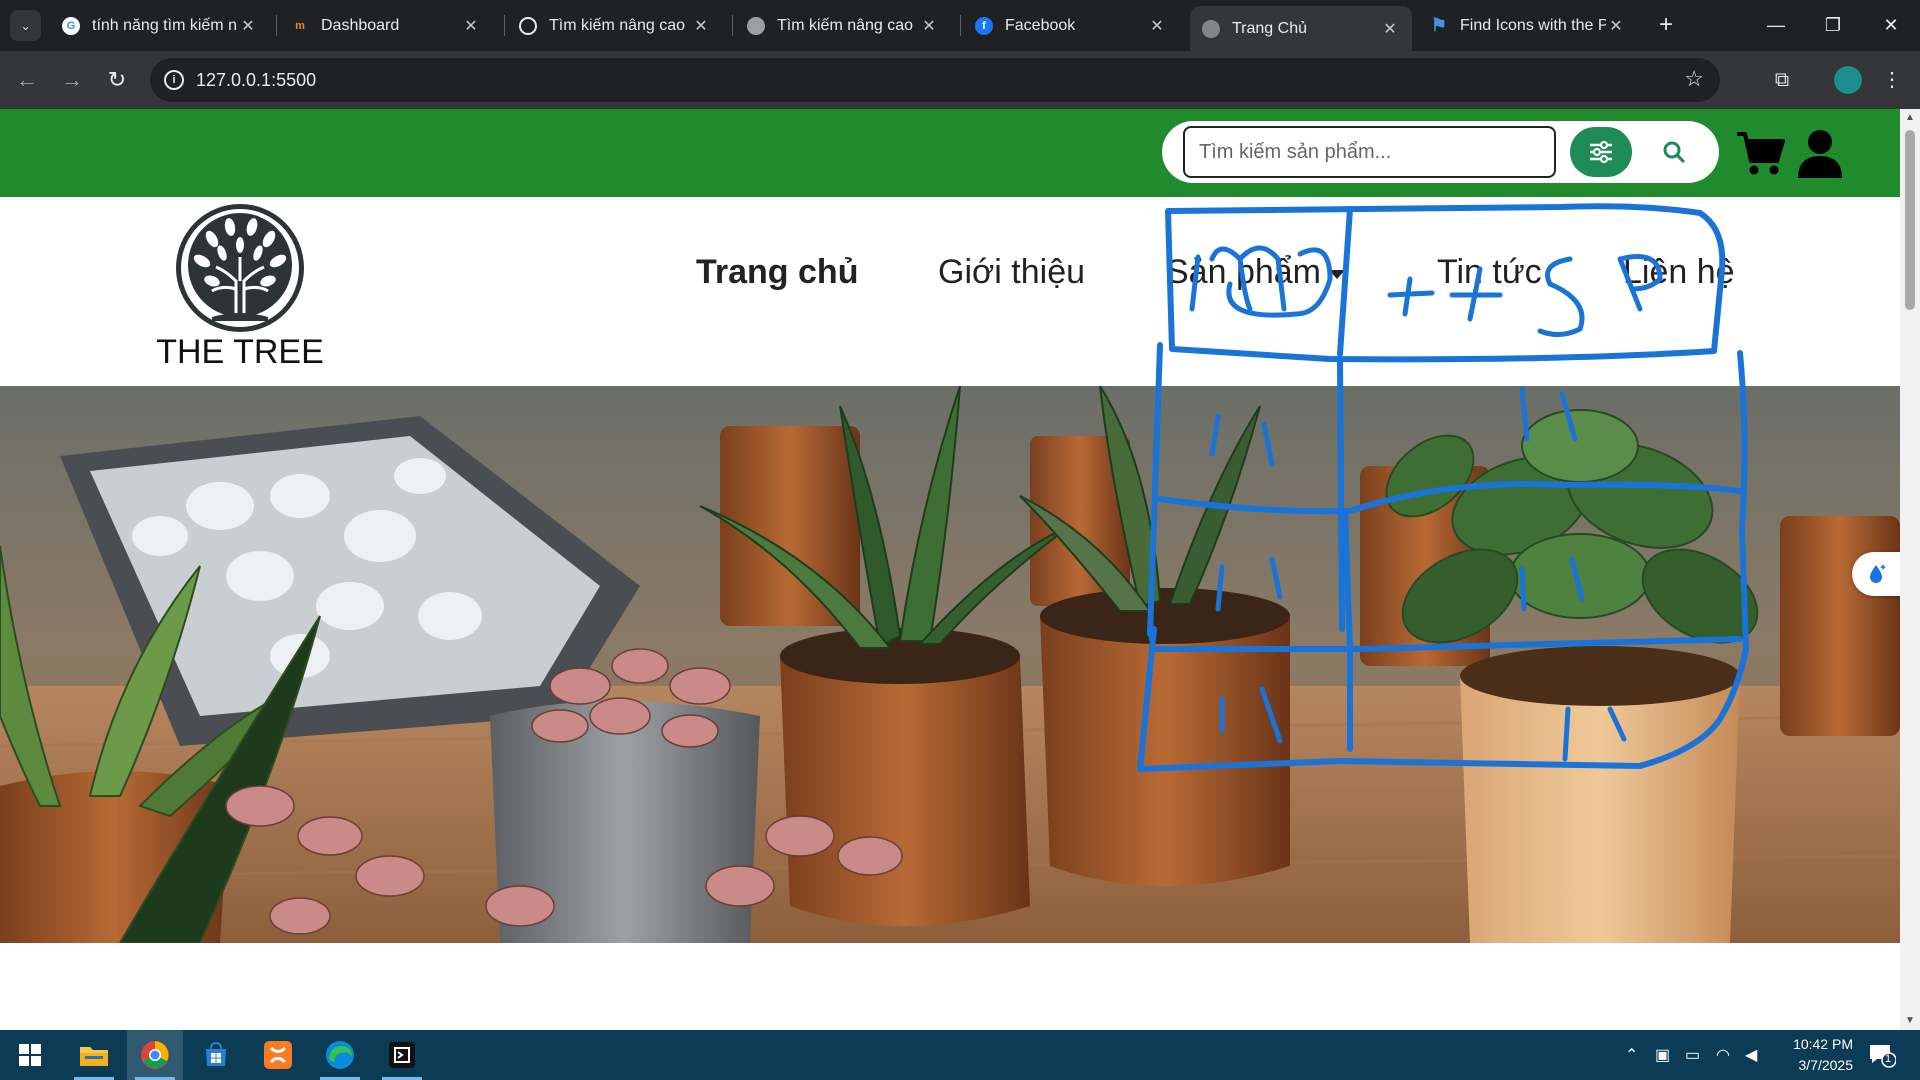 The width and height of the screenshot is (1920, 1080). I want to click on browser-tab: m Dashboard ✕, so click(386, 25).